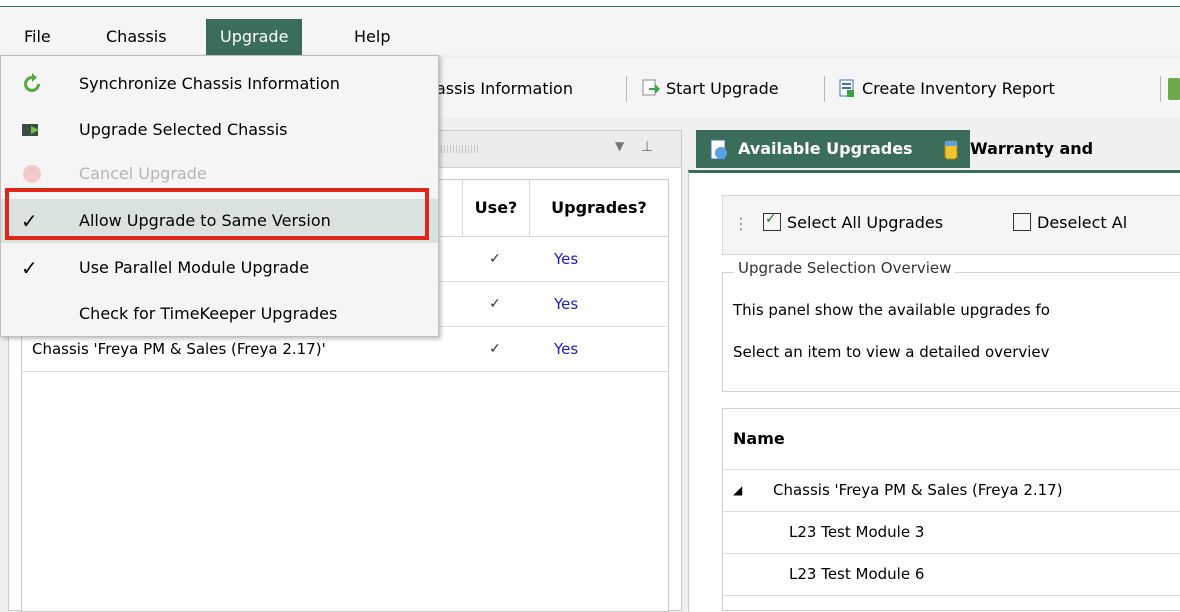 Image resolution: width=1180 pixels, height=612 pixels. Describe the element at coordinates (958, 88) in the screenshot. I see `create-inventory-report-label: Create Inventory Report` at that location.